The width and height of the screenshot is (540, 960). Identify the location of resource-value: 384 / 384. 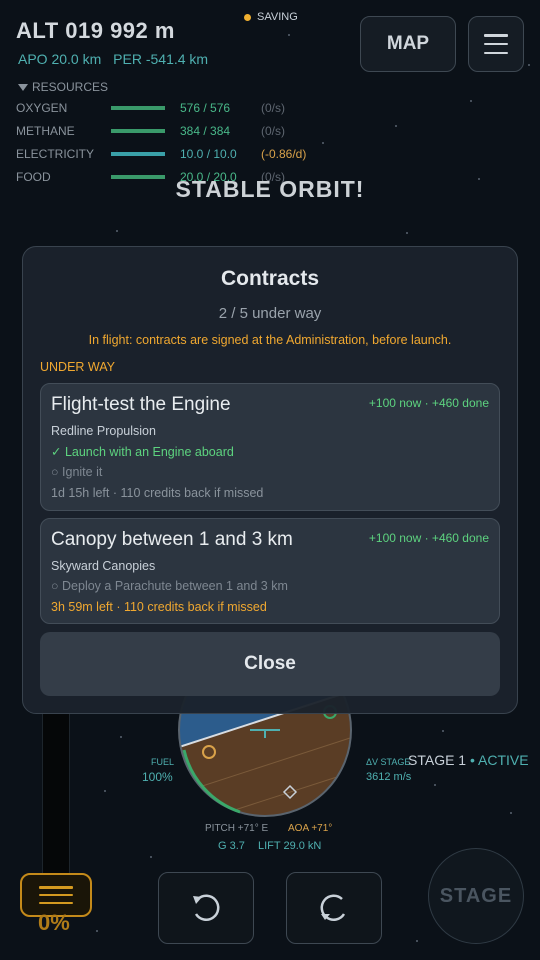
(205, 131).